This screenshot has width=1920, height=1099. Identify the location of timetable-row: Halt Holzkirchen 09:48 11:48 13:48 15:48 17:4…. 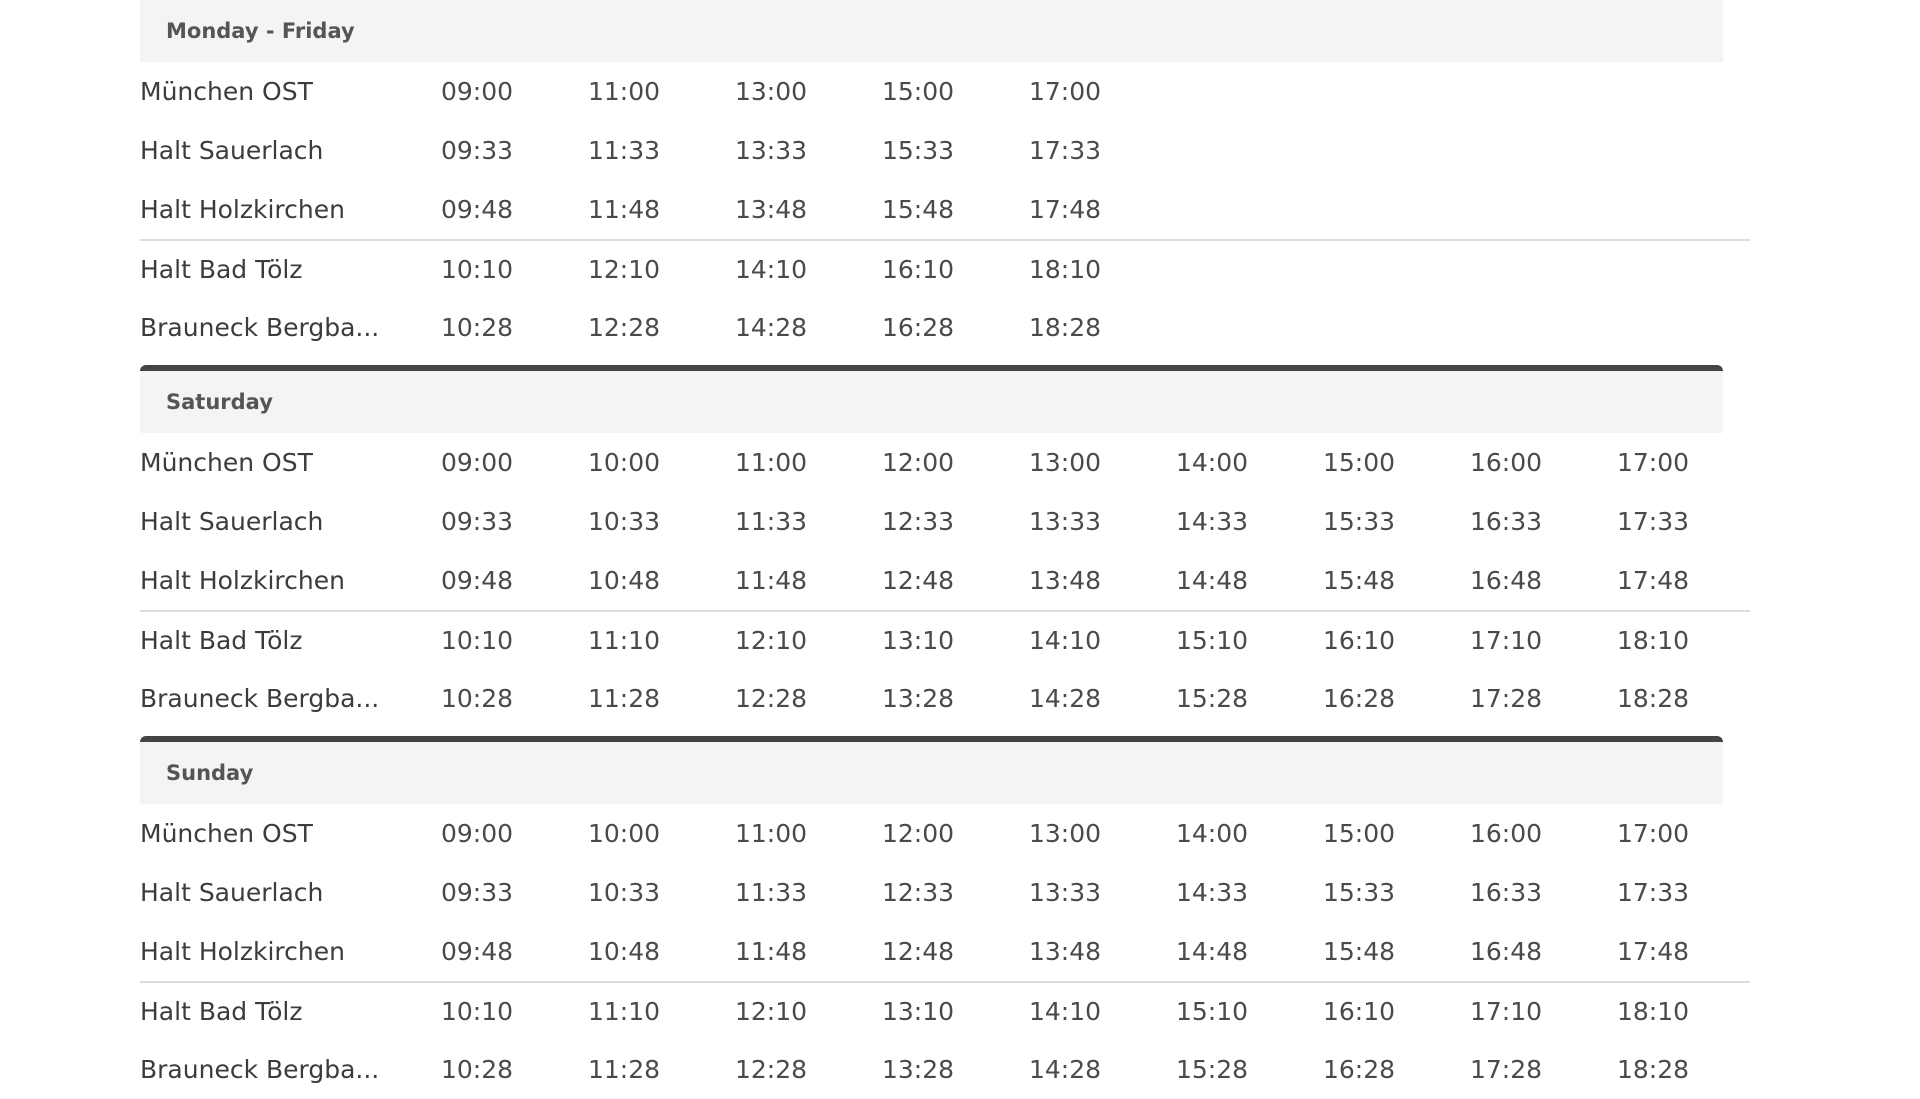
(945, 209).